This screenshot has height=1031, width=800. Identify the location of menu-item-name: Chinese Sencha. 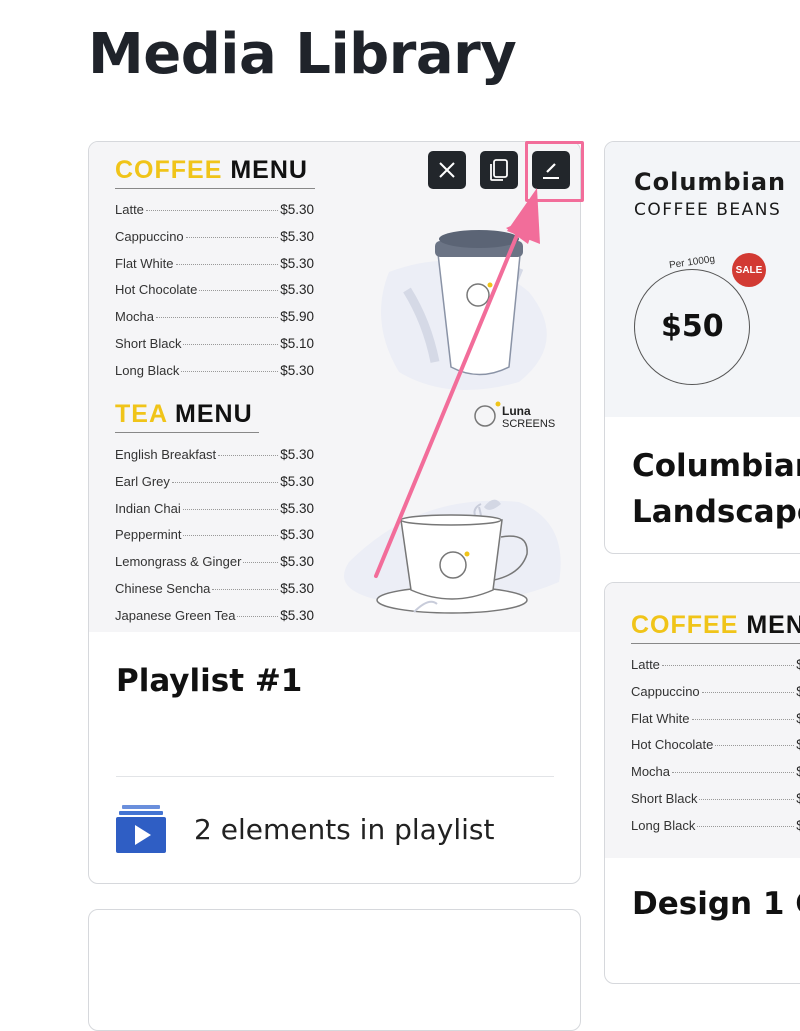
(163, 588).